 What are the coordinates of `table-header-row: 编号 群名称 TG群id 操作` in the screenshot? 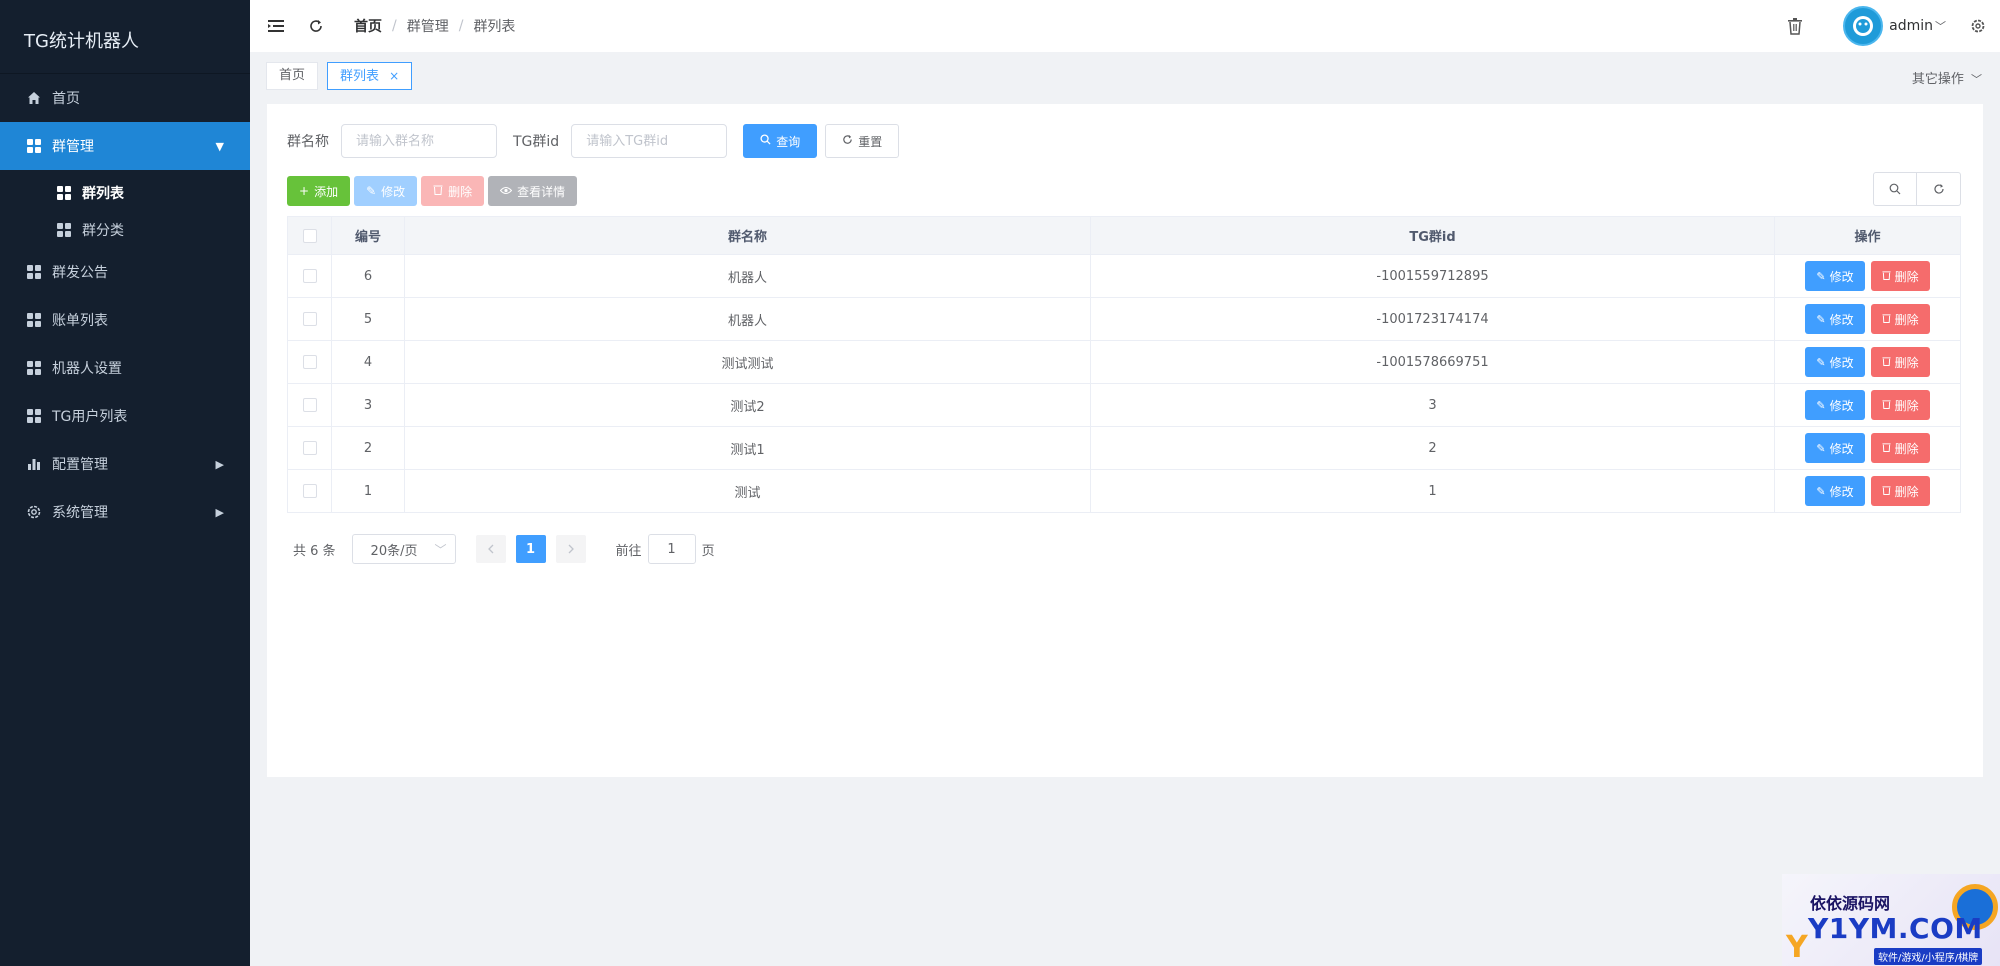 It's located at (1124, 235).